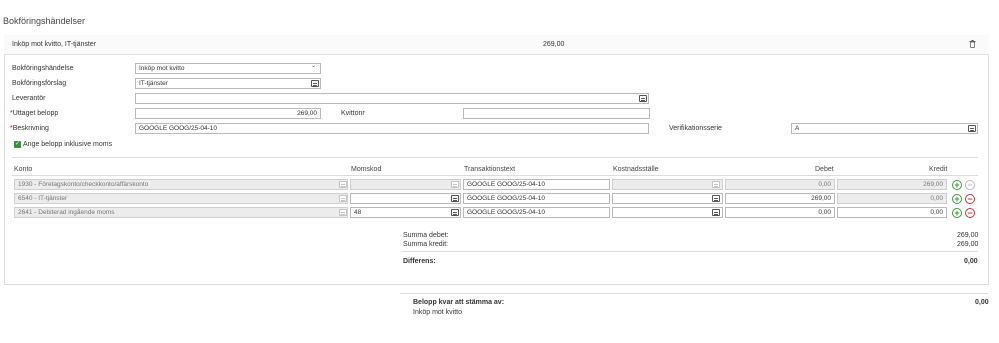 The width and height of the screenshot is (999, 343). I want to click on kredit-value: 269,00, so click(933, 184).